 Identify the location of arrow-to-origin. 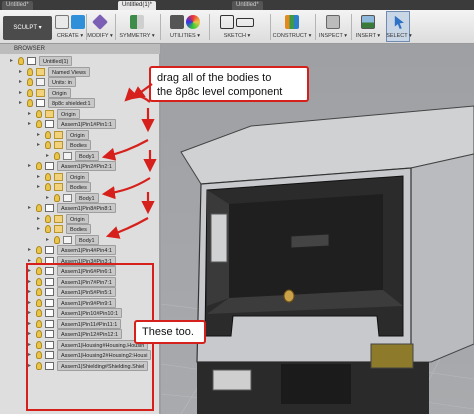
(137, 95).